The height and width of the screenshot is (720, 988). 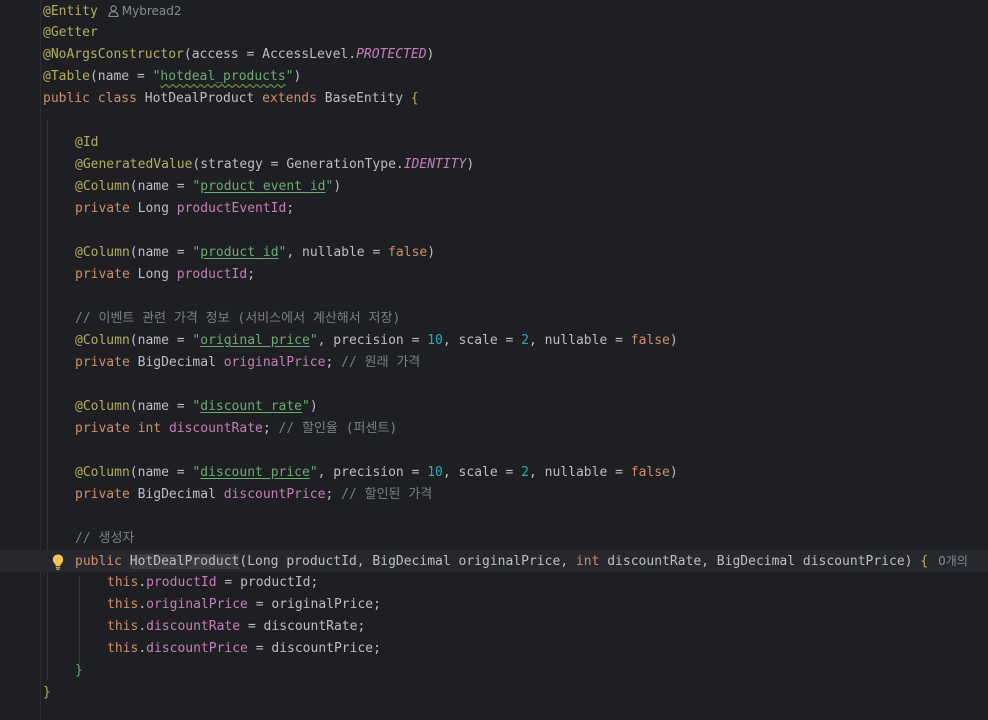 What do you see at coordinates (515, 693) in the screenshot?
I see `code-line-32: }` at bounding box center [515, 693].